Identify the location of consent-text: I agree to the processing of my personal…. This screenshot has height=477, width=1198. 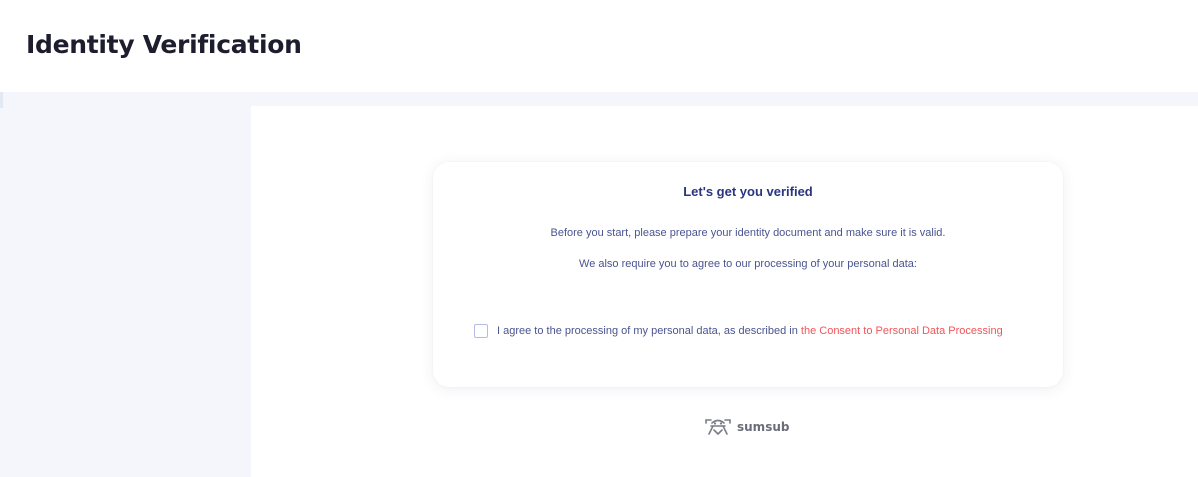
(649, 331).